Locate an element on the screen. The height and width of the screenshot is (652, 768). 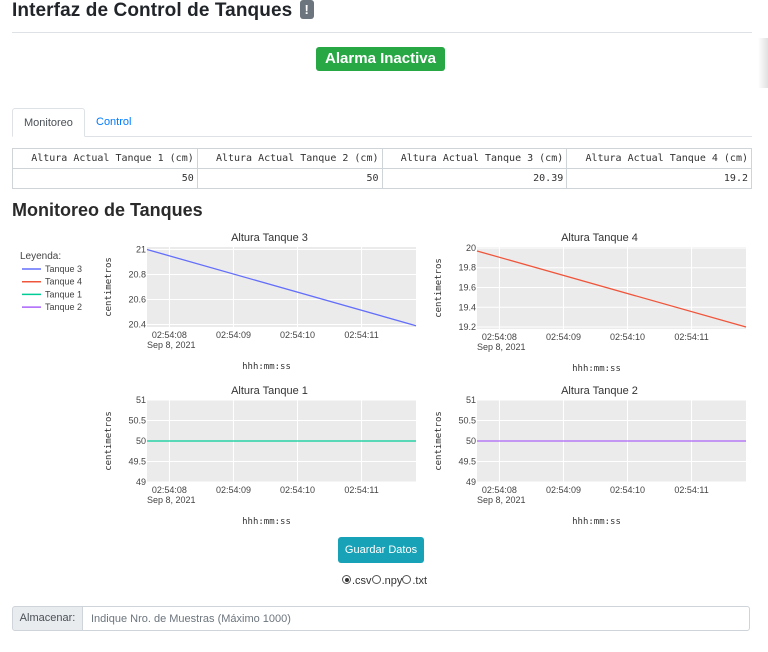
radio-txt is located at coordinates (407, 579).